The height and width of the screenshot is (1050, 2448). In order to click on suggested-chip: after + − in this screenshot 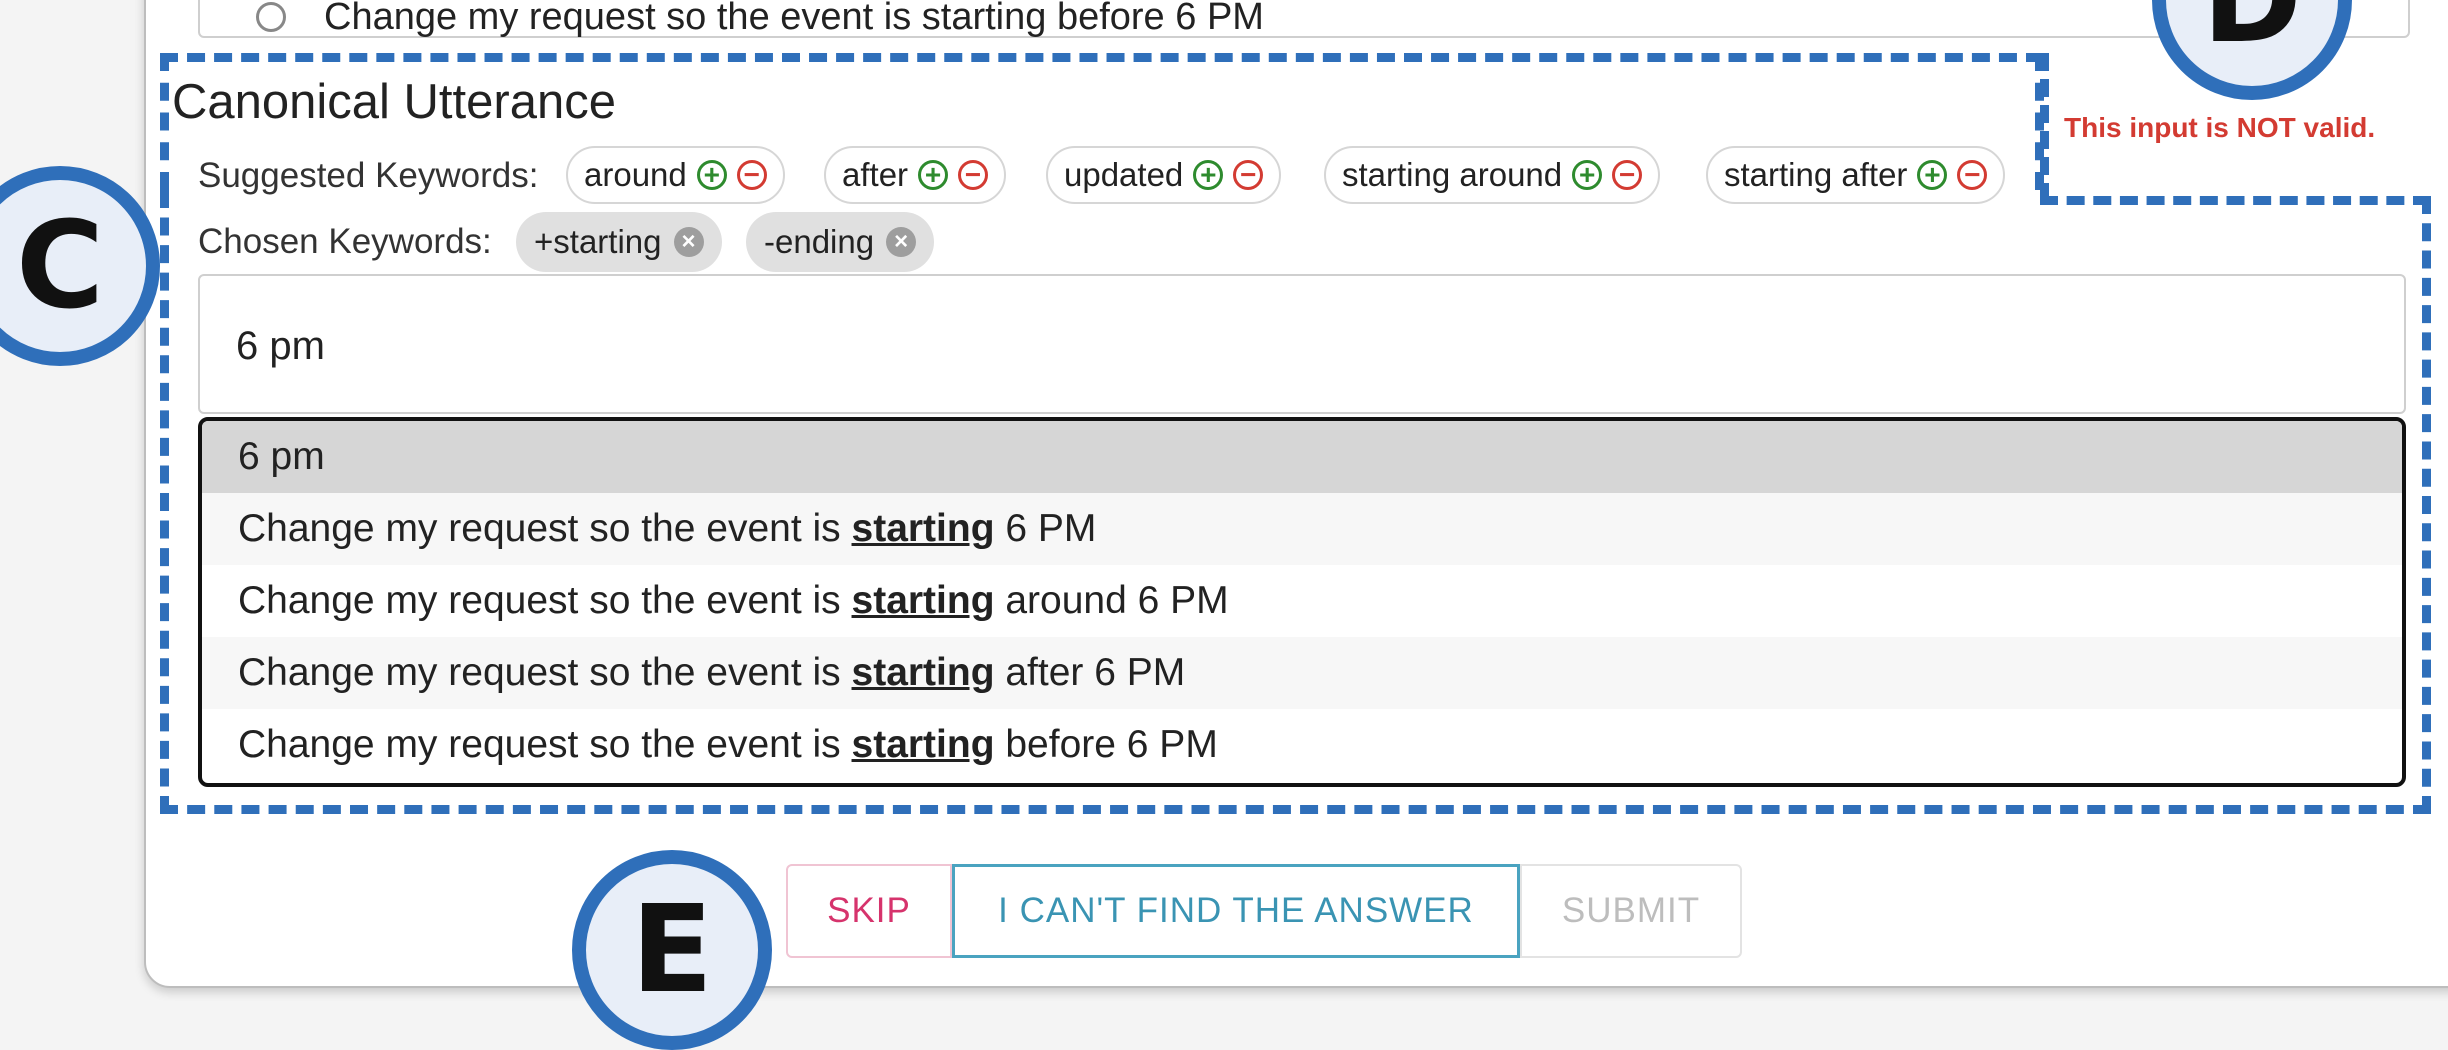, I will do `click(915, 175)`.